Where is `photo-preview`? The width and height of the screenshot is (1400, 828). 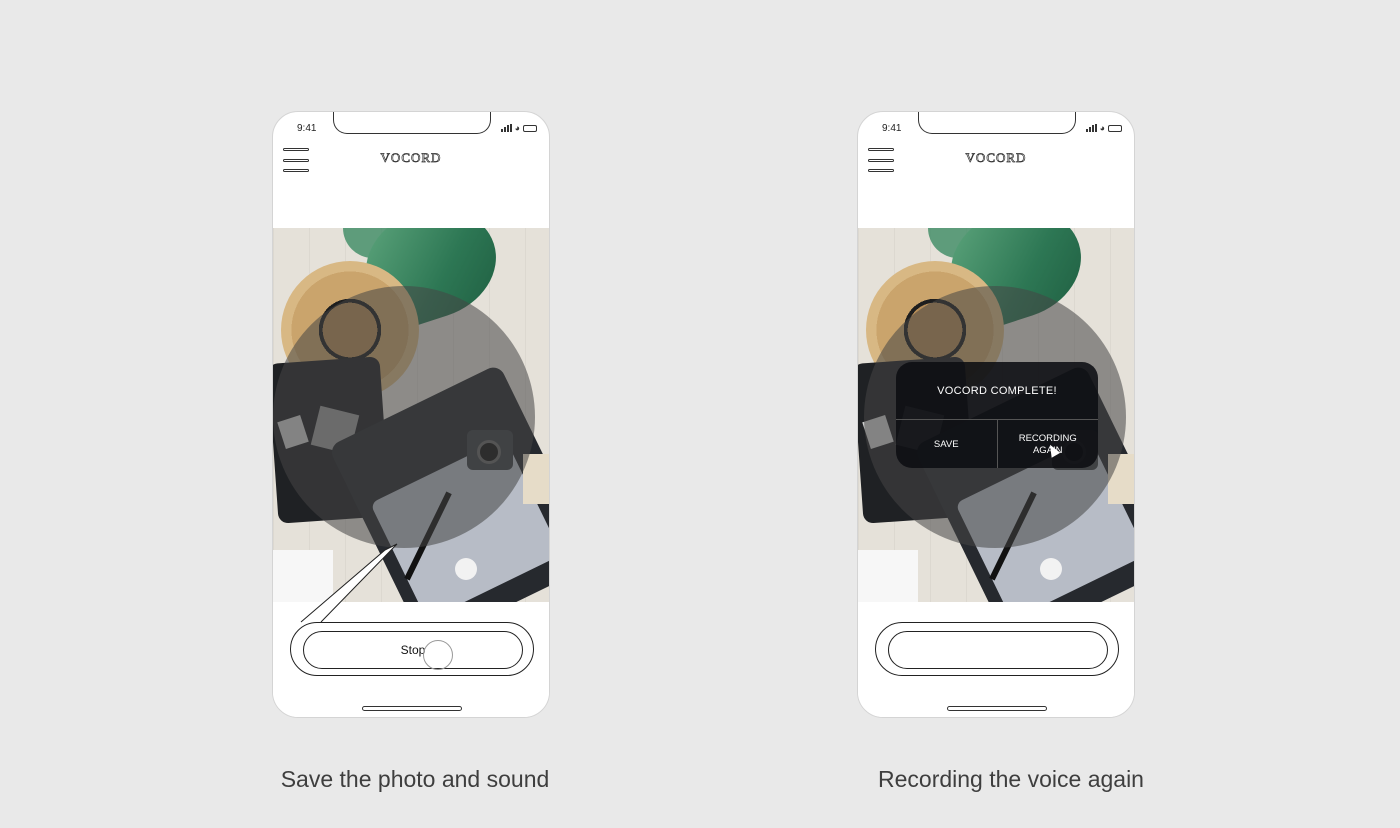
photo-preview is located at coordinates (411, 415).